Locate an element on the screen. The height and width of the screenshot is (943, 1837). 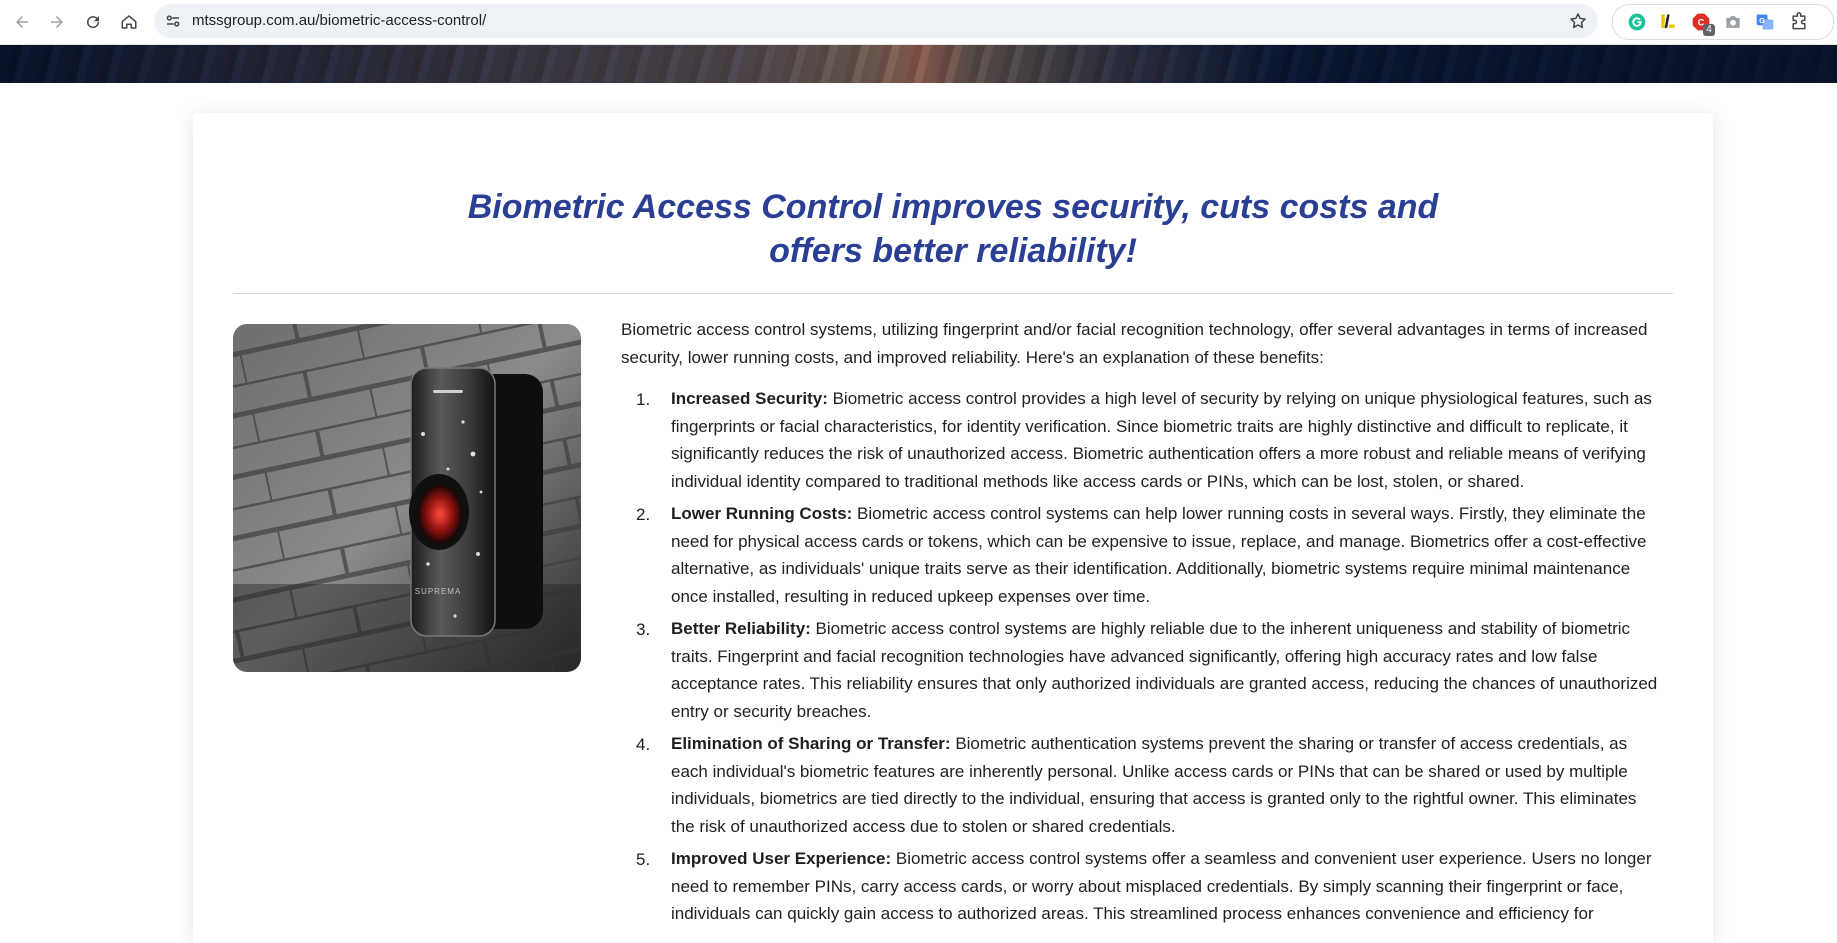
pen-extension is located at coordinates (1668, 22).